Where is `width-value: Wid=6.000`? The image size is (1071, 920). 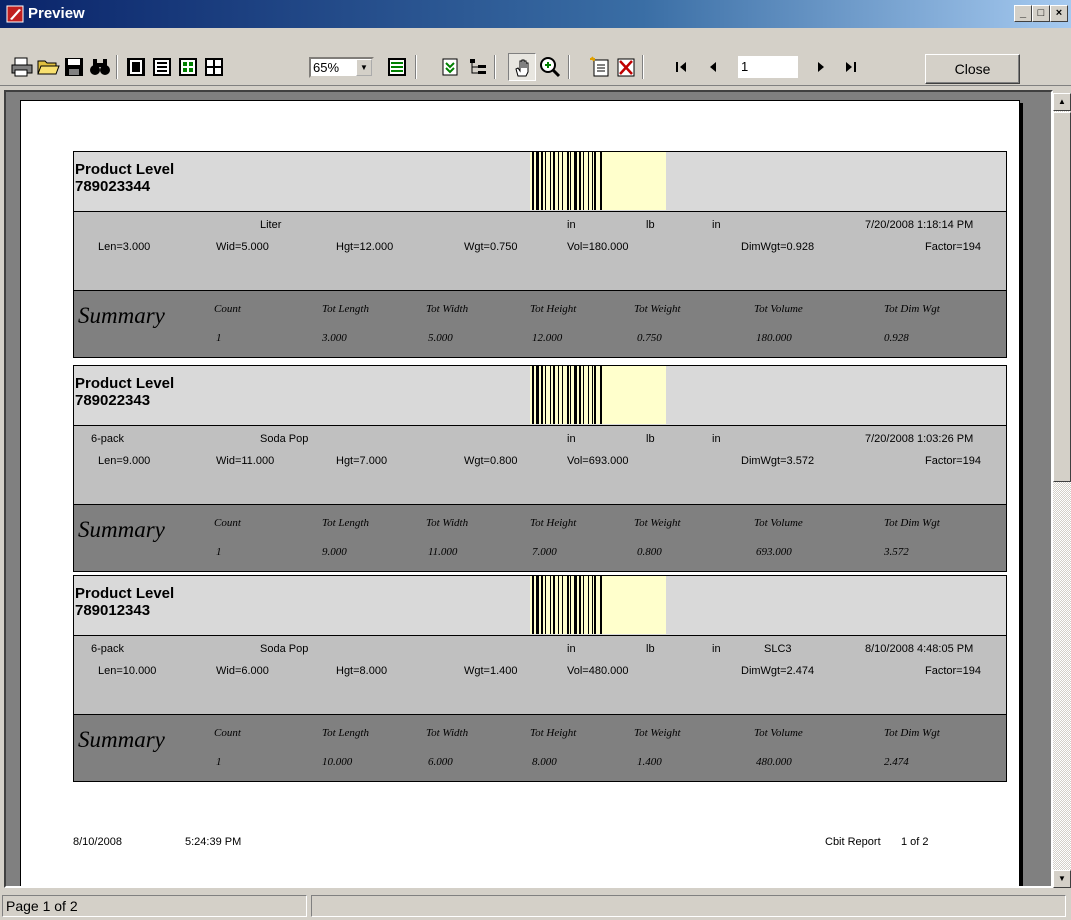
width-value: Wid=6.000 is located at coordinates (242, 671).